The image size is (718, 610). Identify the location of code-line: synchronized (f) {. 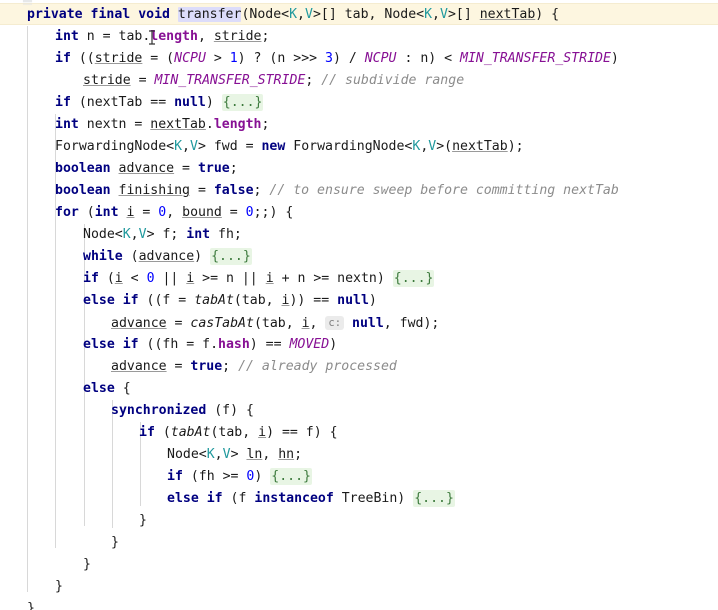
(359, 411).